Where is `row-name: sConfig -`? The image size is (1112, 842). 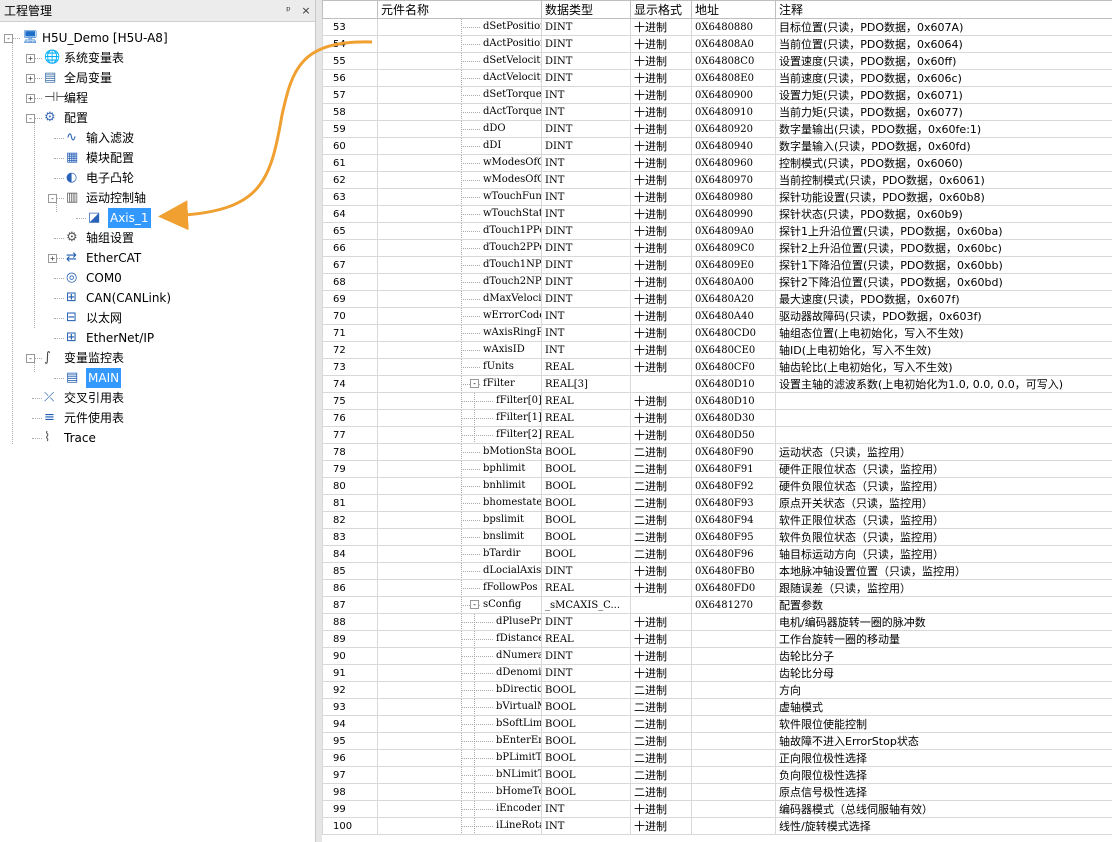
row-name: sConfig - is located at coordinates (459, 605).